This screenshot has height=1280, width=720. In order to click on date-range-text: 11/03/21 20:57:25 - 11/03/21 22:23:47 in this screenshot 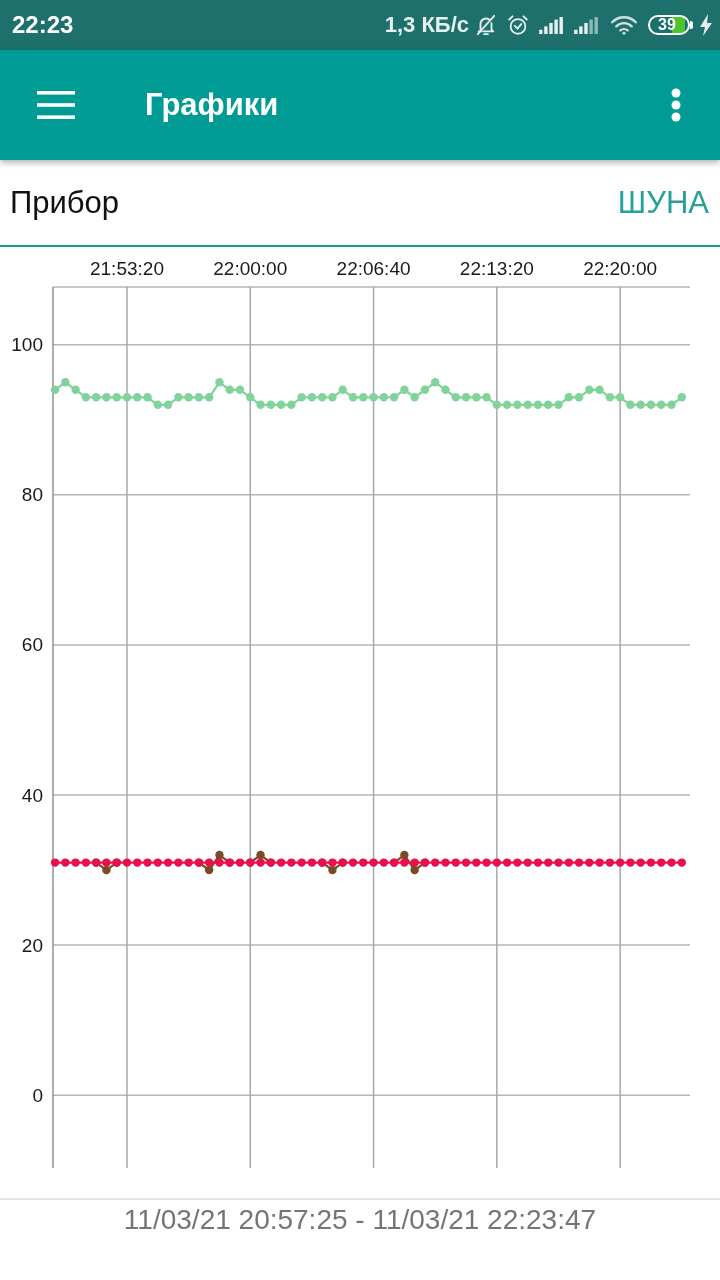, I will do `click(360, 1220)`.